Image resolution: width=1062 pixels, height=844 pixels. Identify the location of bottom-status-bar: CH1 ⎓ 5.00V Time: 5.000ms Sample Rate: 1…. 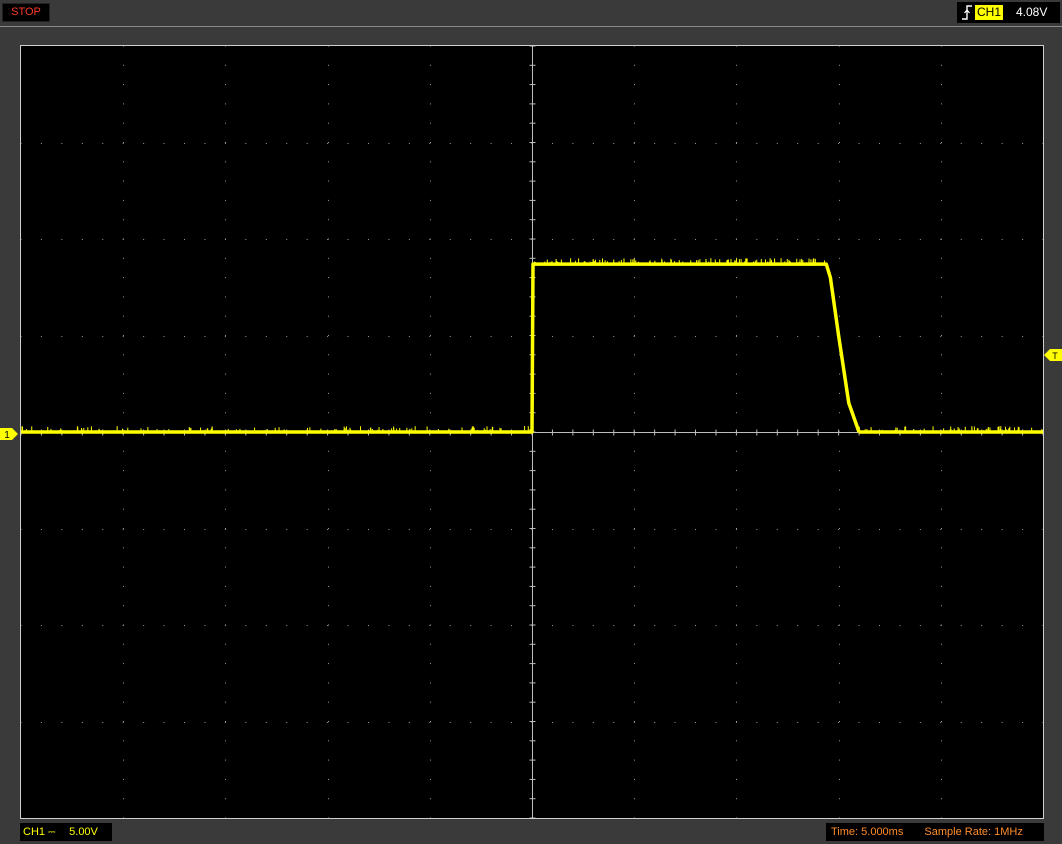
(531, 832).